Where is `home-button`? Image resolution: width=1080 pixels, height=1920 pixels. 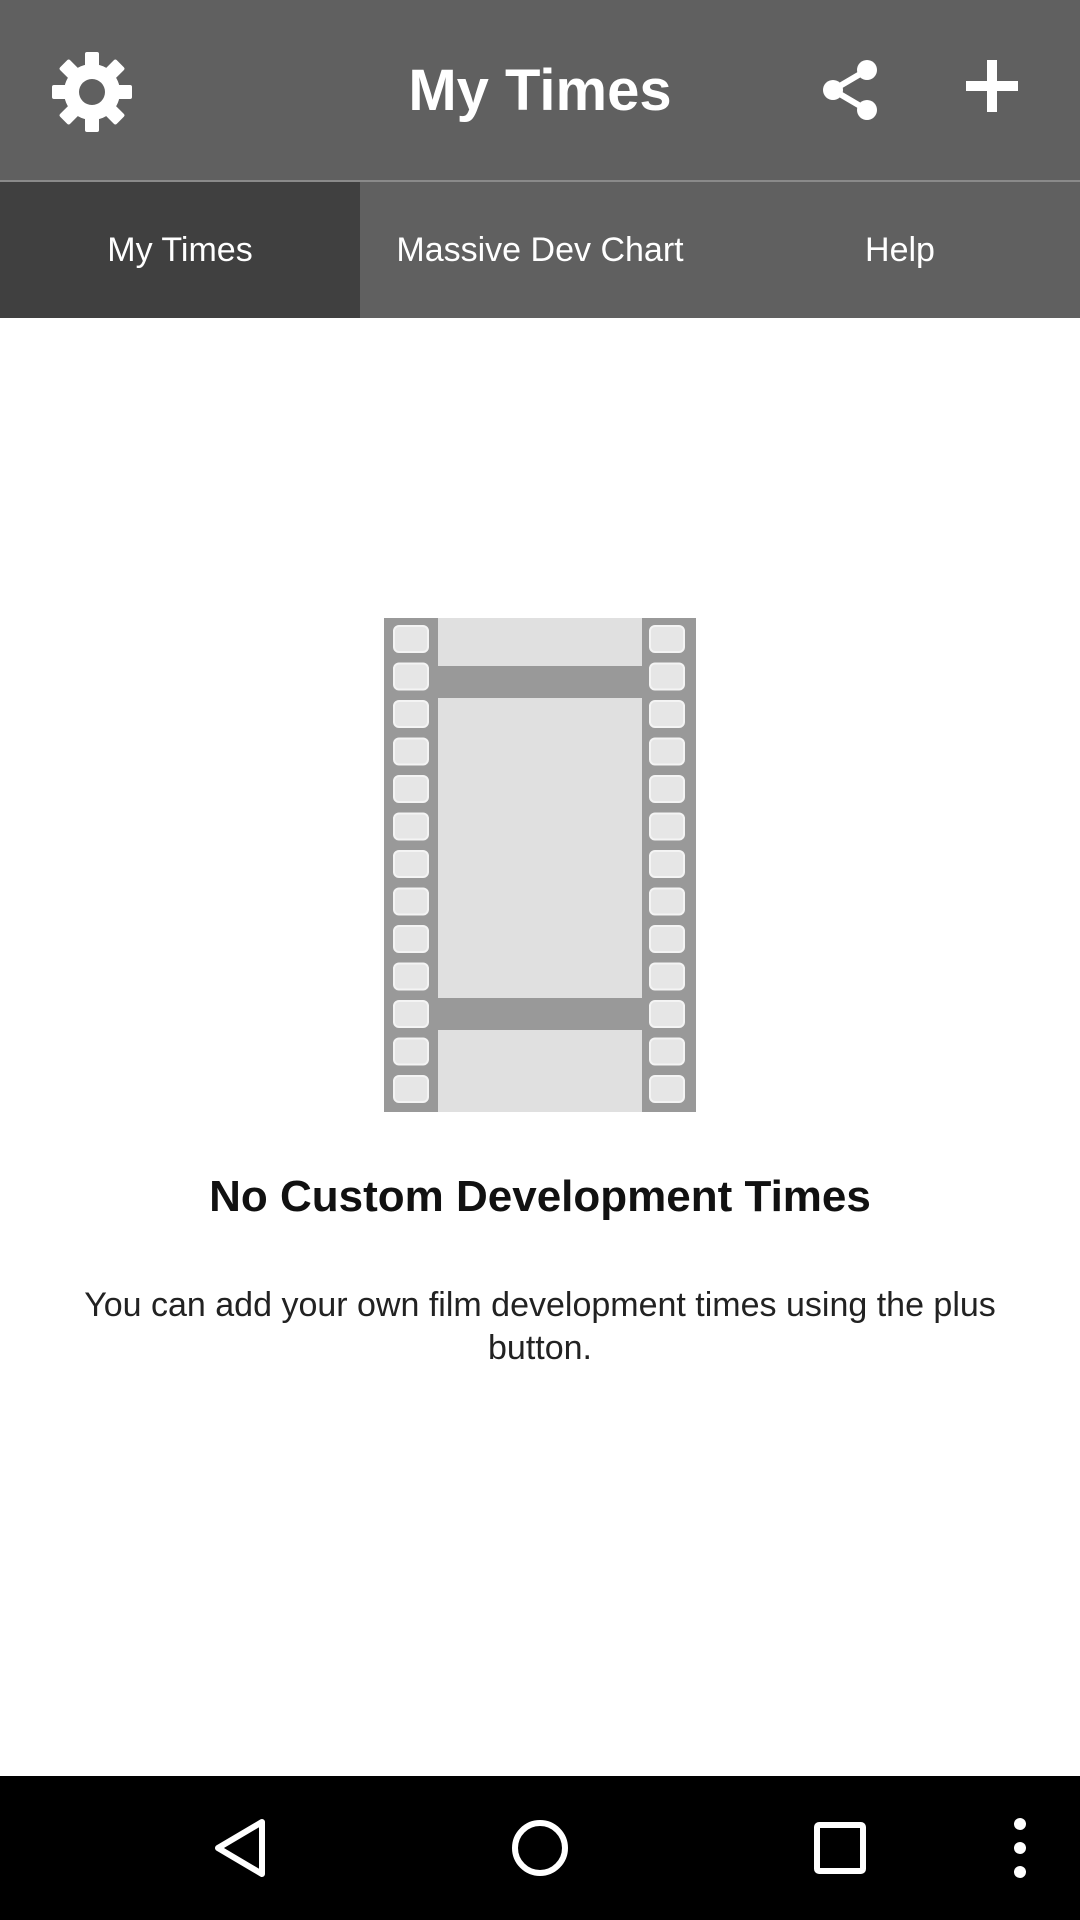 home-button is located at coordinates (540, 1848).